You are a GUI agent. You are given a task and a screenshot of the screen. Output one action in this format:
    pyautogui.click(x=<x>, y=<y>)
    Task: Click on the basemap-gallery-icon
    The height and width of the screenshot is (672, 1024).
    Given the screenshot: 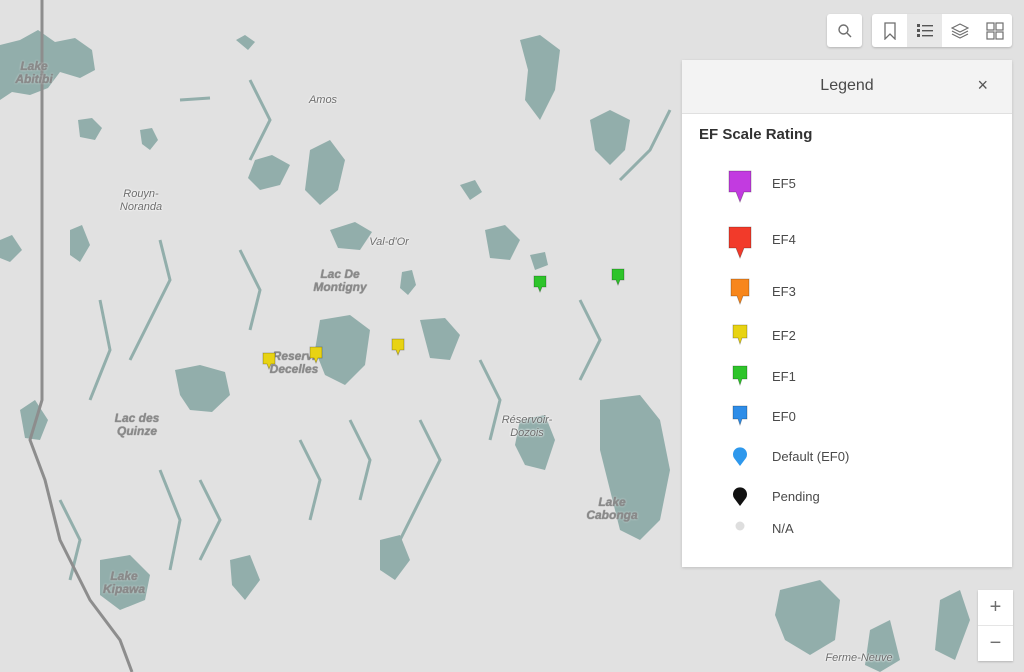 What is the action you would take?
    pyautogui.click(x=994, y=30)
    